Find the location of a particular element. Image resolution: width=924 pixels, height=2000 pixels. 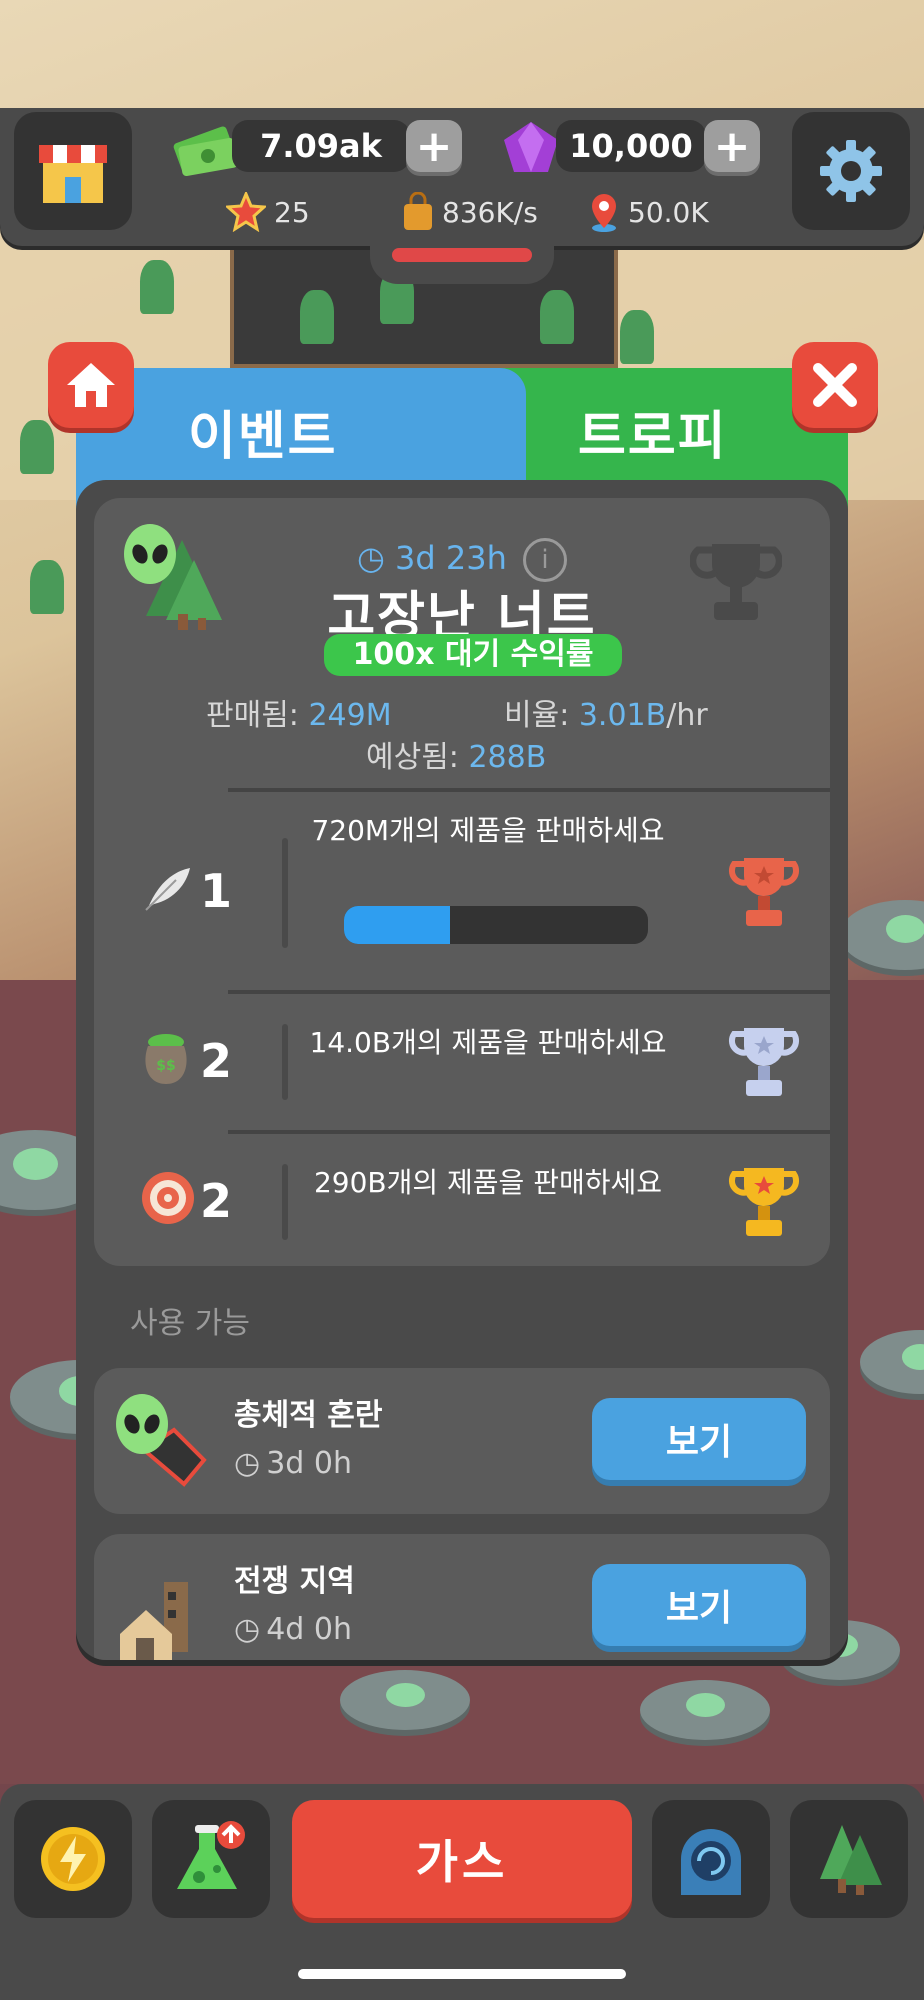

expected-value: 288B is located at coordinates (507, 757).